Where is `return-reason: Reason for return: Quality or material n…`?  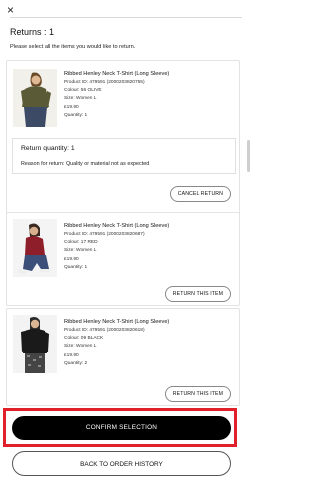 return-reason: Reason for return: Quality or material n… is located at coordinates (85, 164).